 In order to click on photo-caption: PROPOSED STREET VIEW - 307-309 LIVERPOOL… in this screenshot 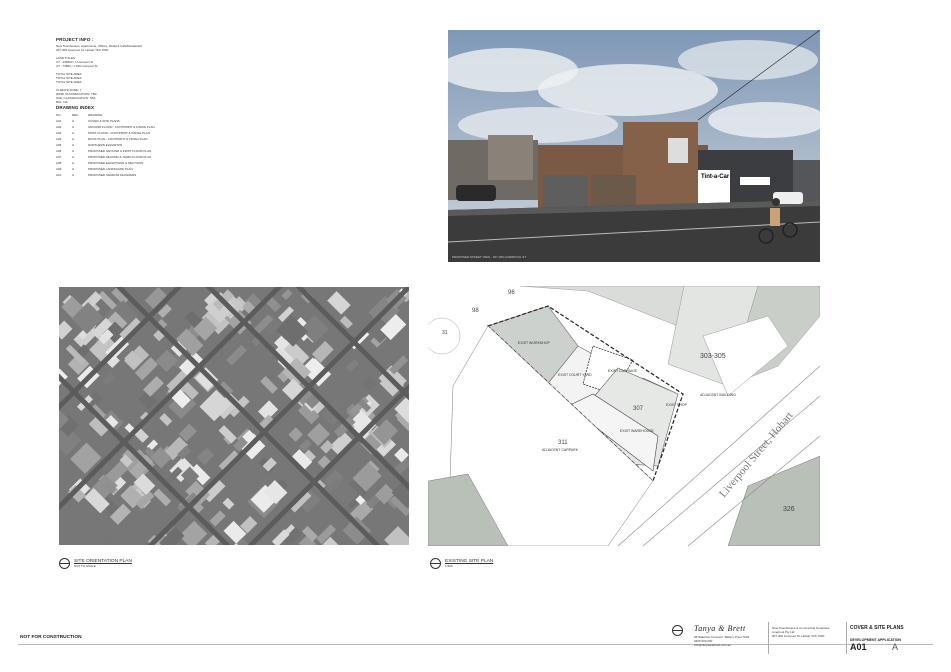, I will do `click(489, 257)`.